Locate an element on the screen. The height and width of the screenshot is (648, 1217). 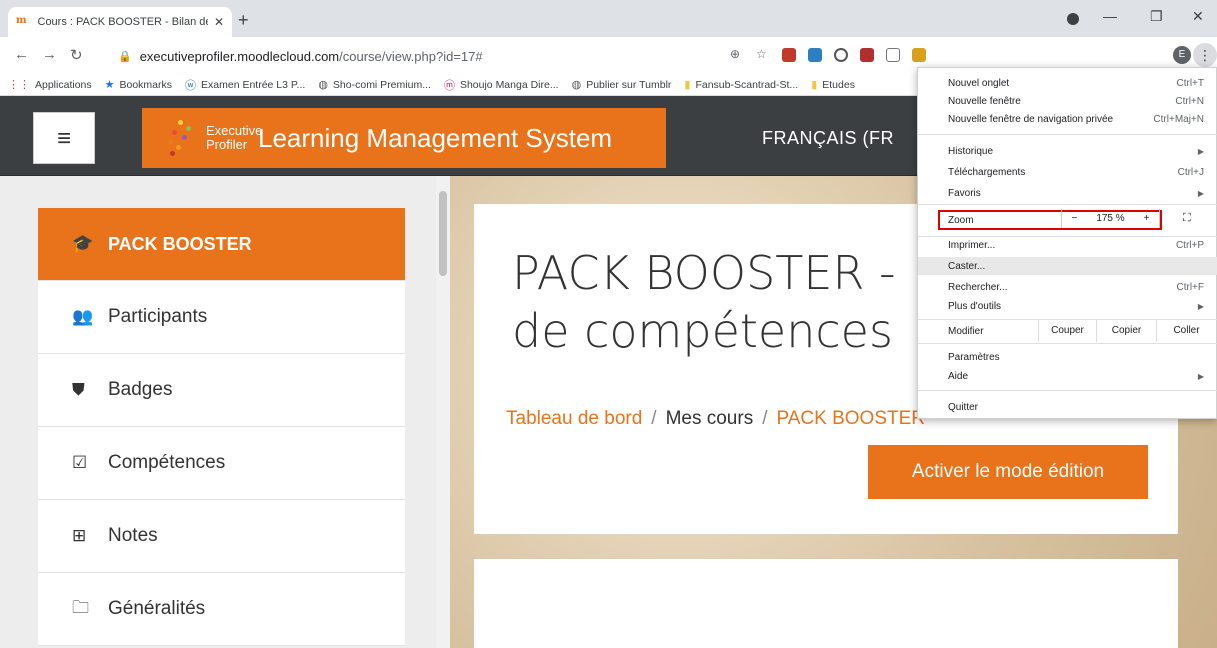
menu-print: Imprimer... Ctrl+P is located at coordinates (1067, 245).